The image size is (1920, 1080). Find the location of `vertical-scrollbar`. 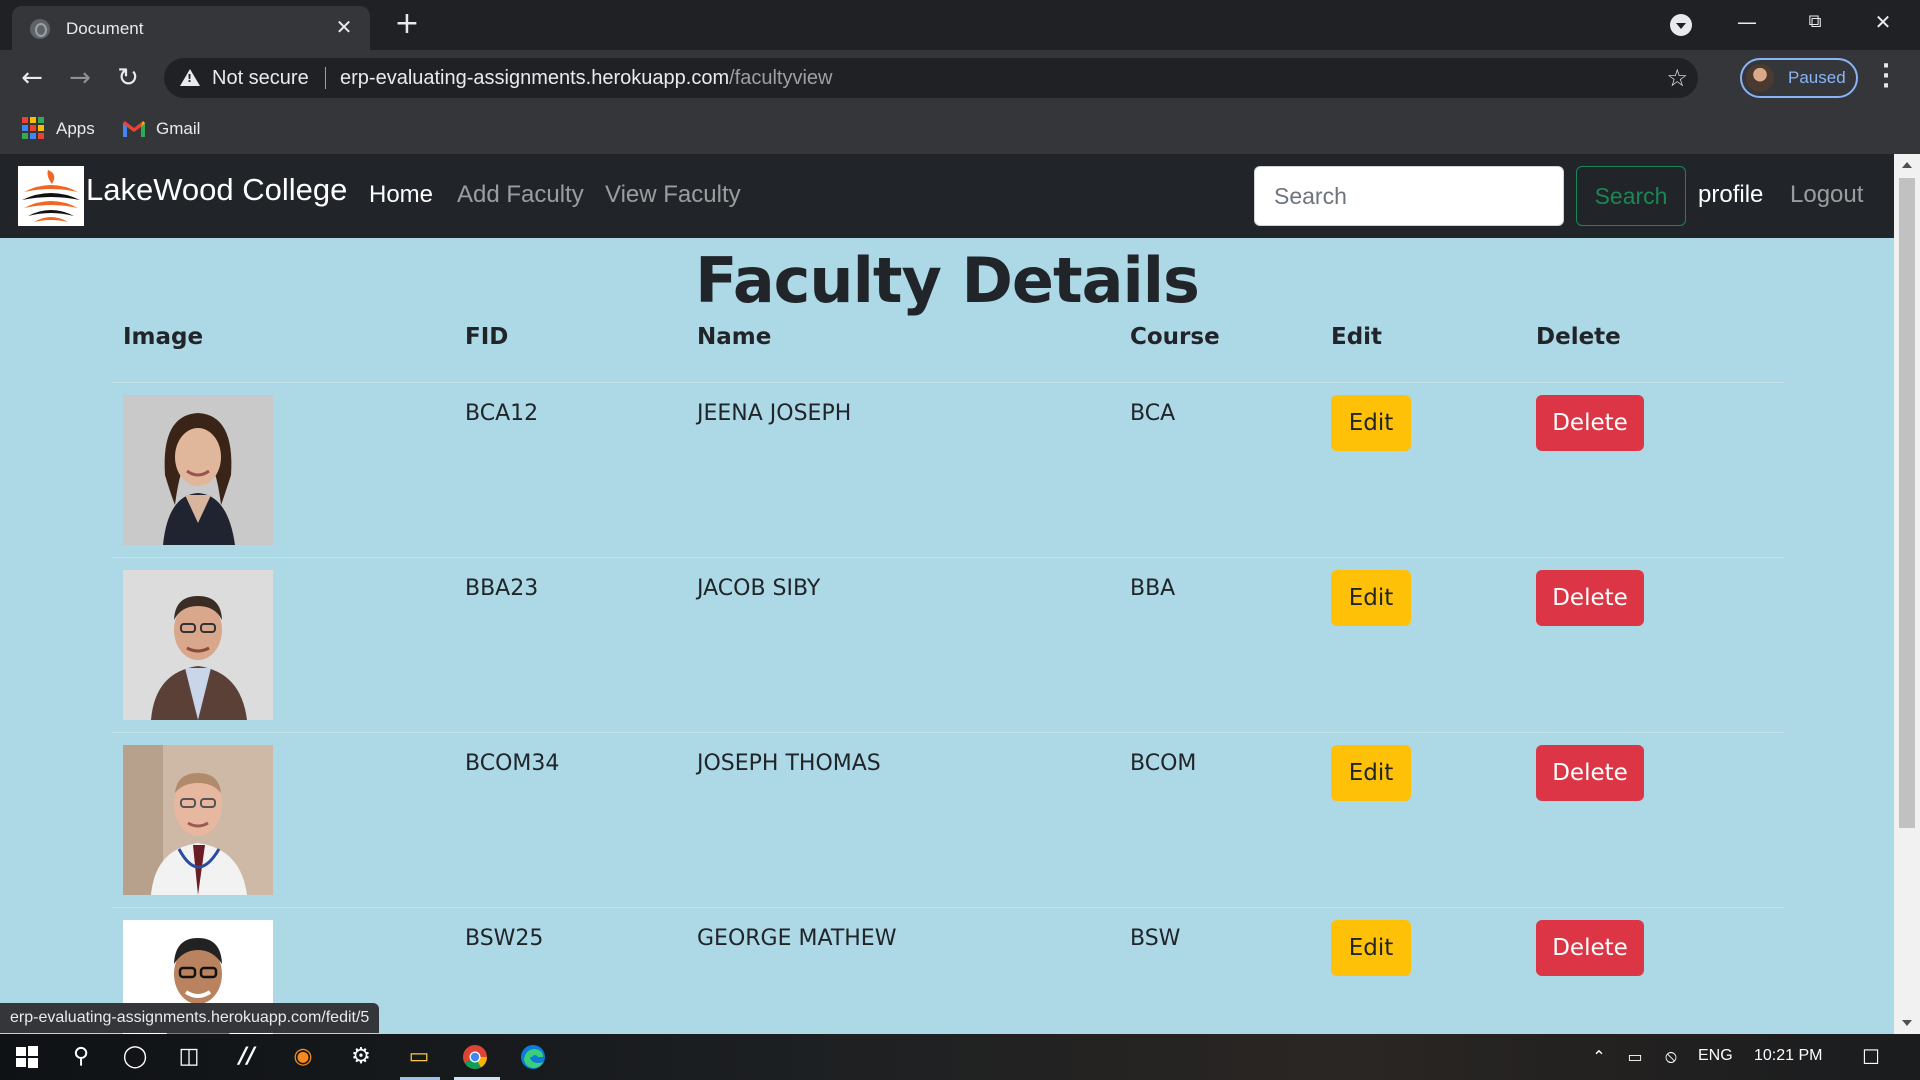

vertical-scrollbar is located at coordinates (1907, 594).